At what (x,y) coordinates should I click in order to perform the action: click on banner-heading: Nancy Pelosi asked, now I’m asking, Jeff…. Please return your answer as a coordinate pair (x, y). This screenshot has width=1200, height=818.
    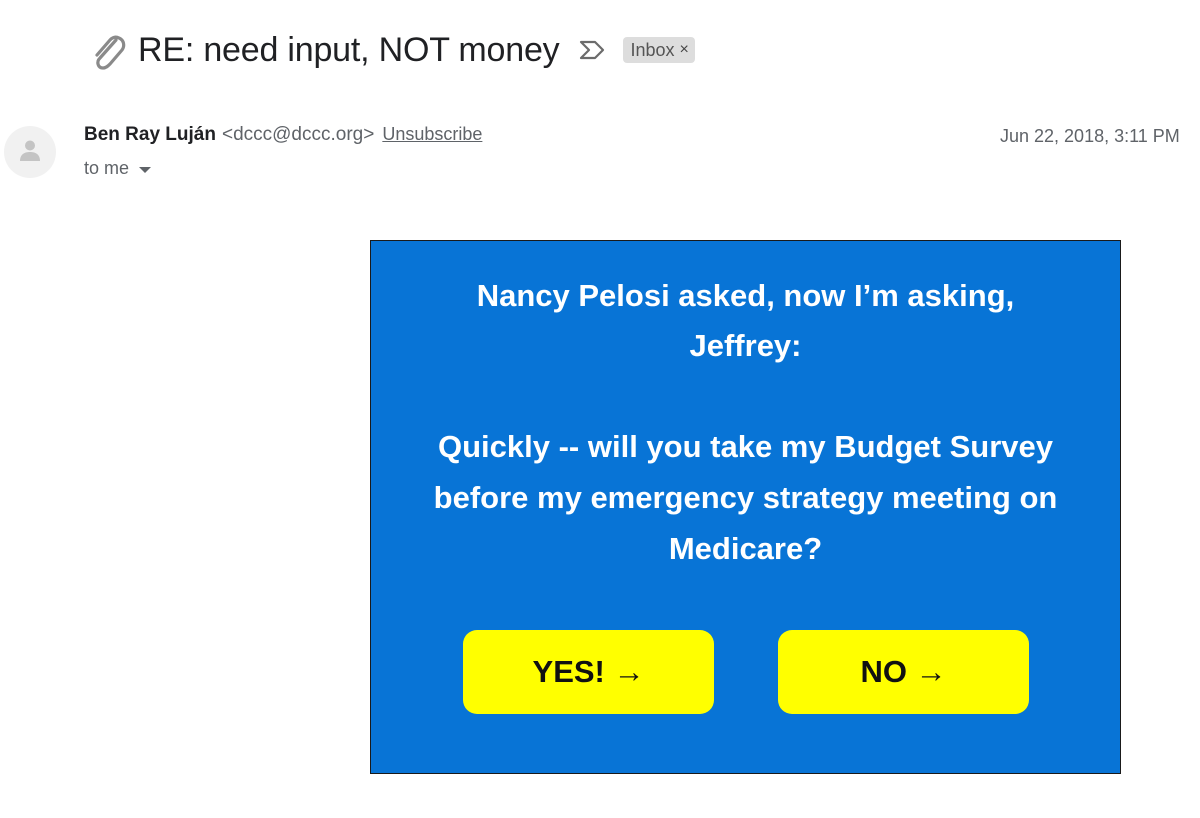
    Looking at the image, I should click on (745, 321).